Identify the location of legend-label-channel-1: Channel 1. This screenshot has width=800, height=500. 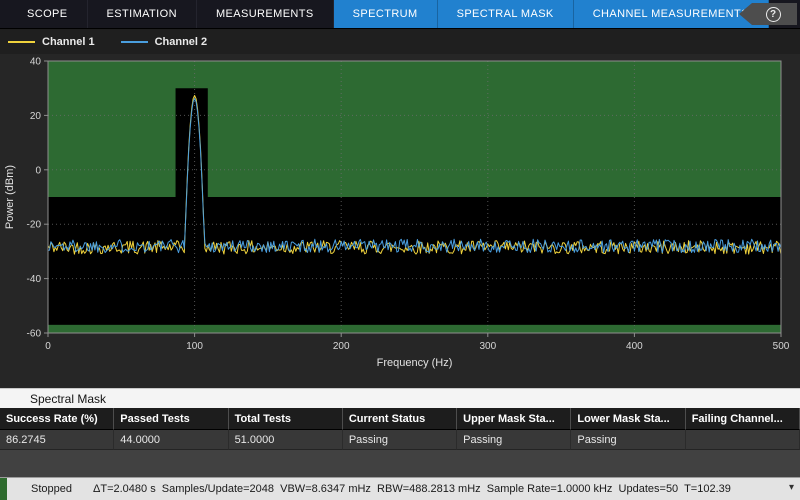
(68, 41).